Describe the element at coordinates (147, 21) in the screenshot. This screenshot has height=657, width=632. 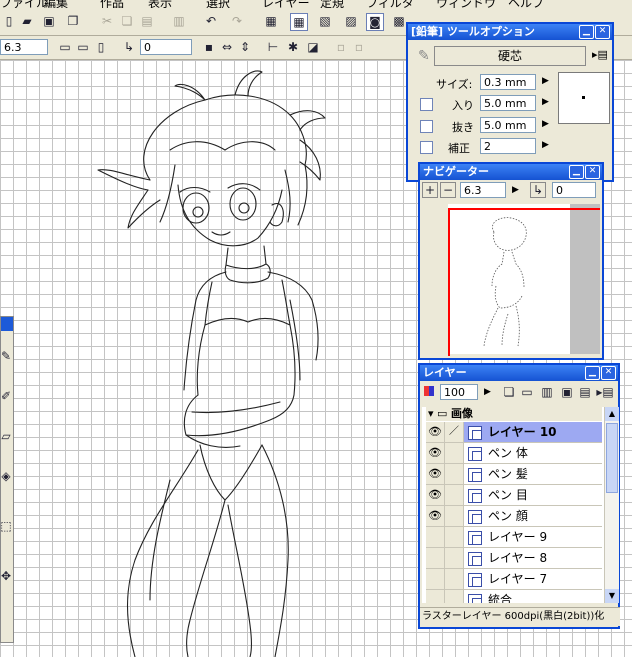
I see `paste-icon: ▤` at that location.